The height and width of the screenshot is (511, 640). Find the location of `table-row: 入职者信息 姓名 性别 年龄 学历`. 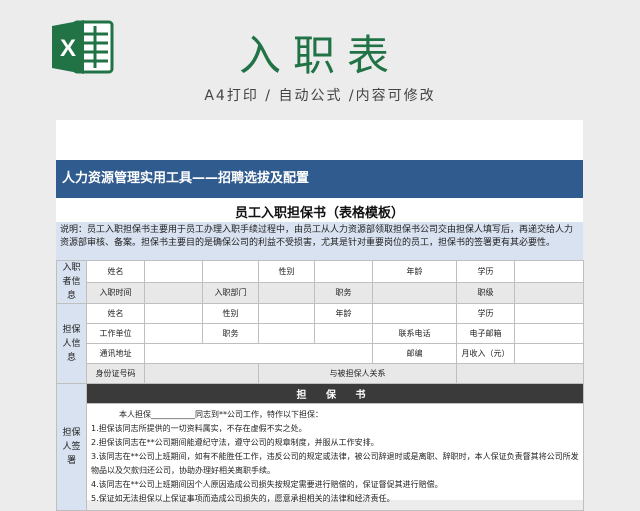

table-row: 入职者信息 姓名 性别 年龄 学历 is located at coordinates (320, 282).